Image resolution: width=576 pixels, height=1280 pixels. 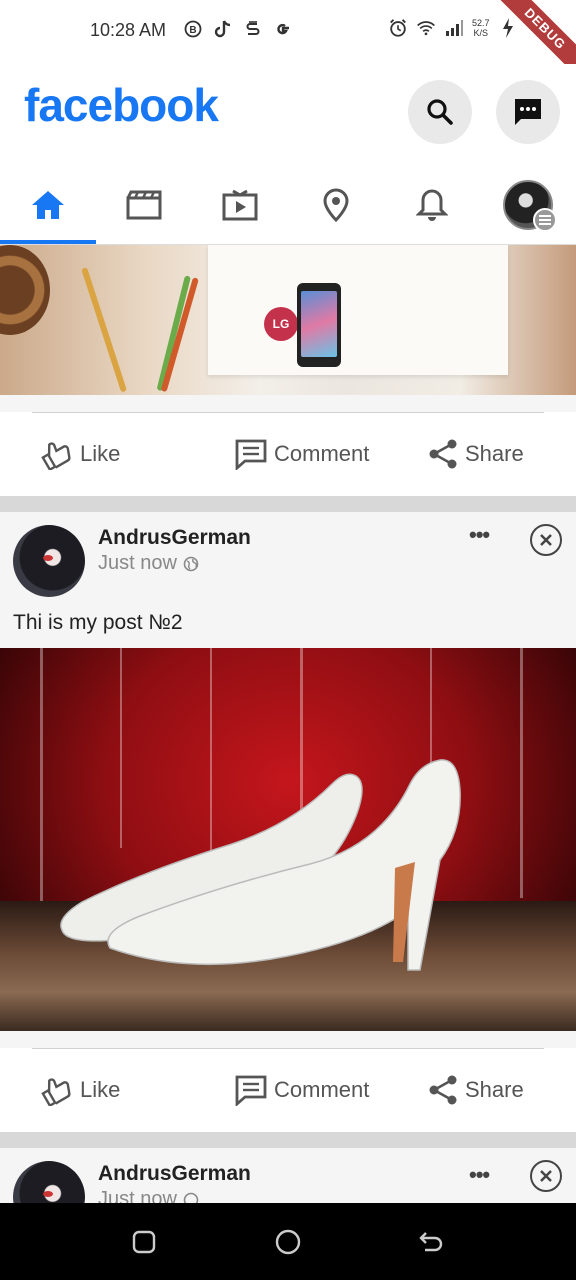 I want to click on status-time: 10:28 AM, so click(x=128, y=30).